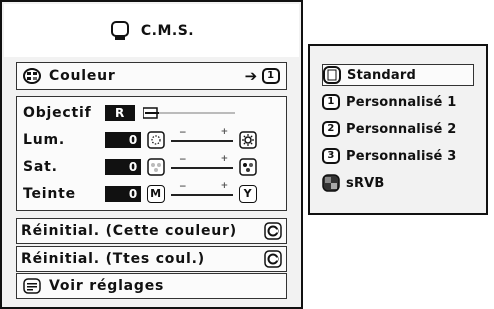 The image size is (494, 309). Describe the element at coordinates (123, 194) in the screenshot. I see `teinte-value: 0` at that location.